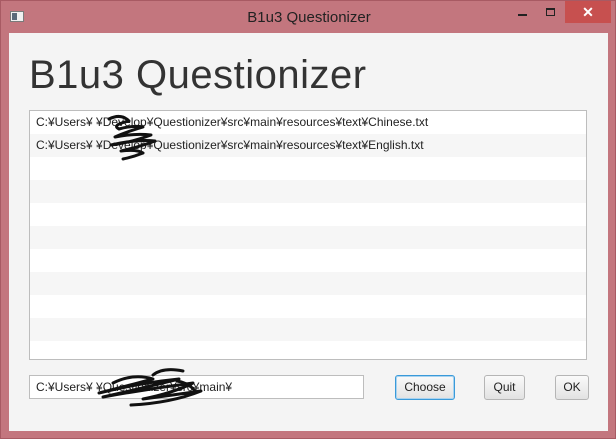  Describe the element at coordinates (196, 387) in the screenshot. I see `path-input: C:¥Users¥ ¥Questionizer¥src¥main¥` at that location.